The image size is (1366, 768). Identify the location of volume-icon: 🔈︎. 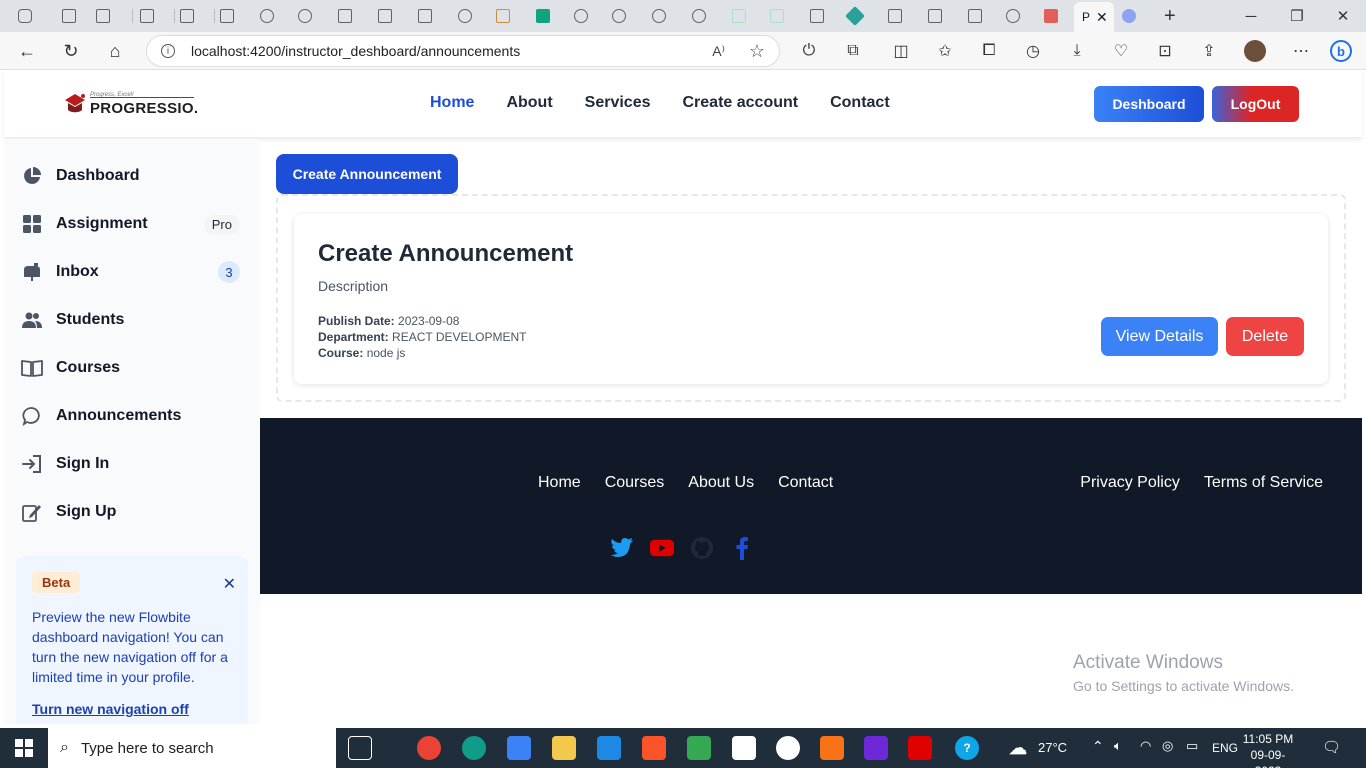
(1118, 746).